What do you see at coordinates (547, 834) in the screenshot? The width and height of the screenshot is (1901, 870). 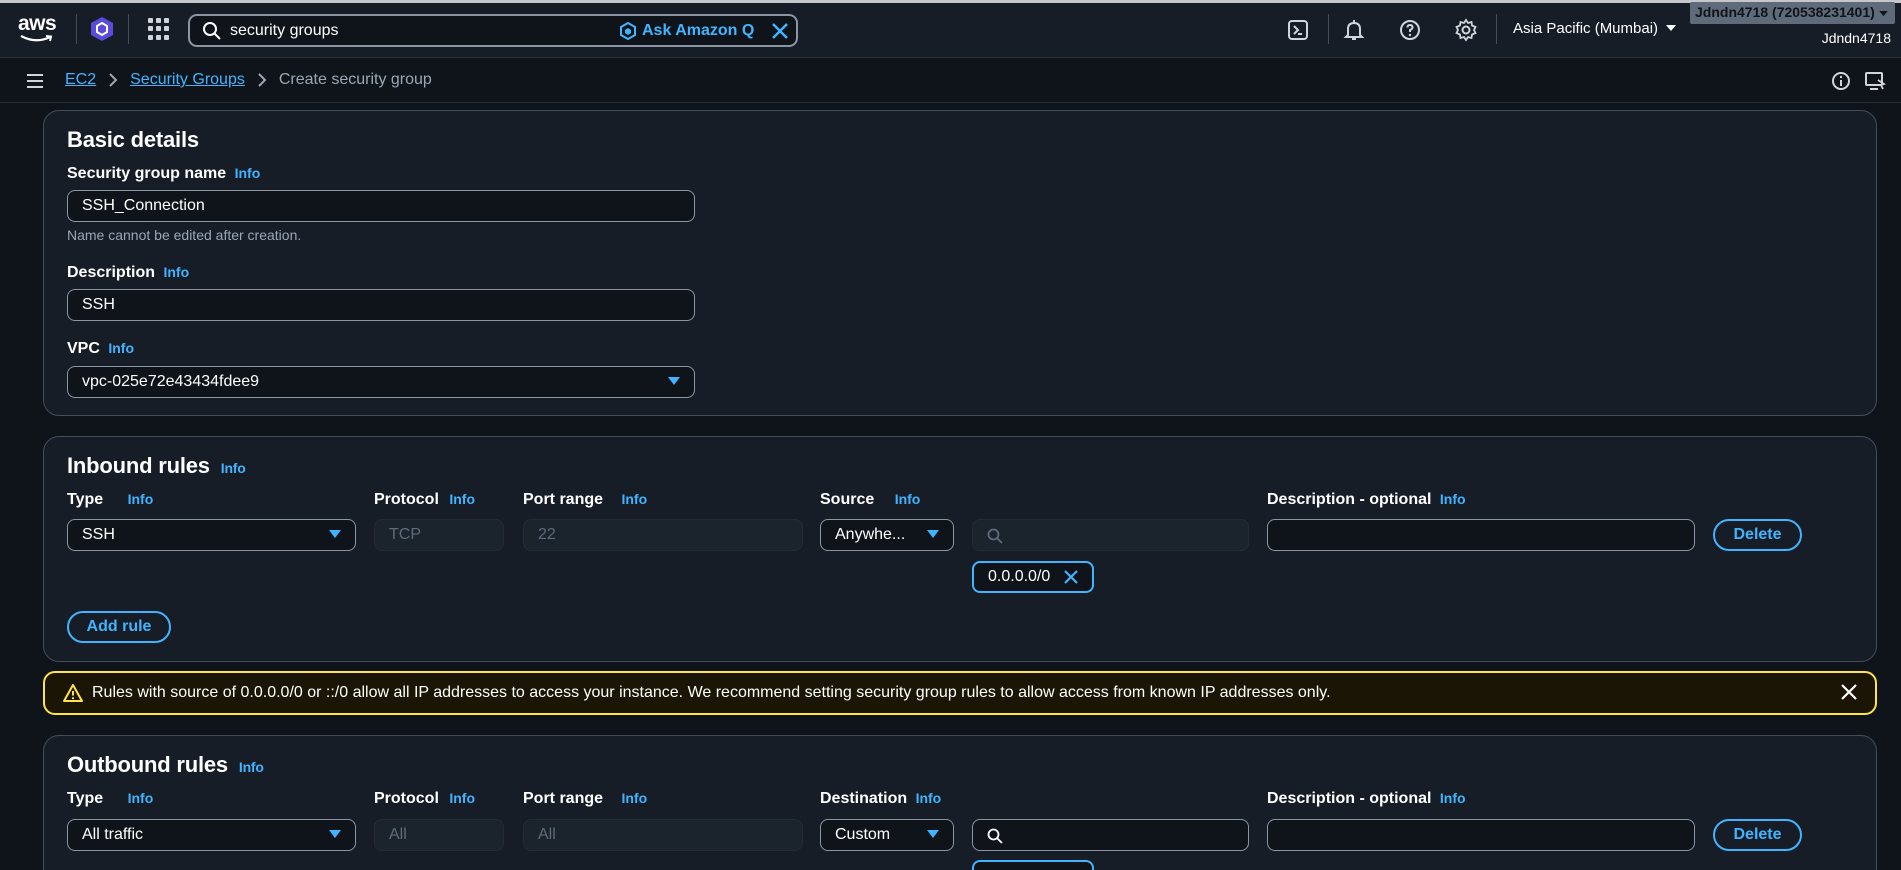 I see `outbound-port-range-value: All` at bounding box center [547, 834].